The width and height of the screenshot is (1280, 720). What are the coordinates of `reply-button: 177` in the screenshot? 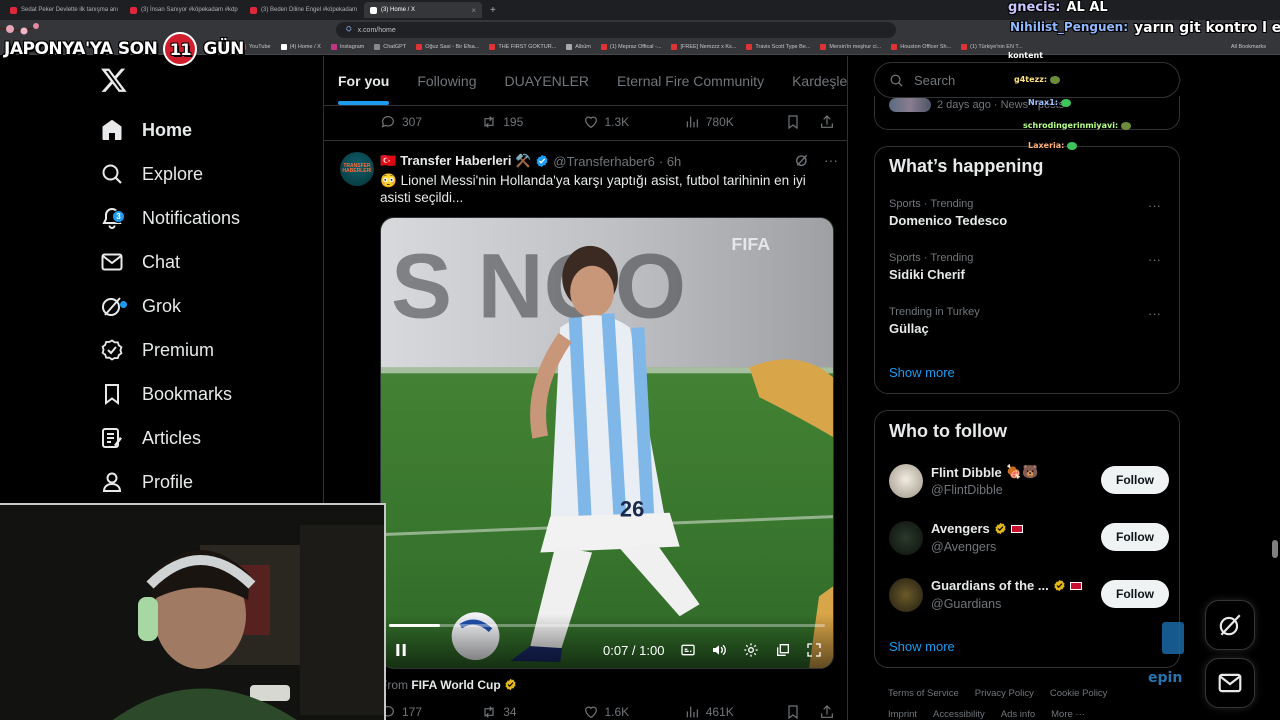 It's located at (430, 712).